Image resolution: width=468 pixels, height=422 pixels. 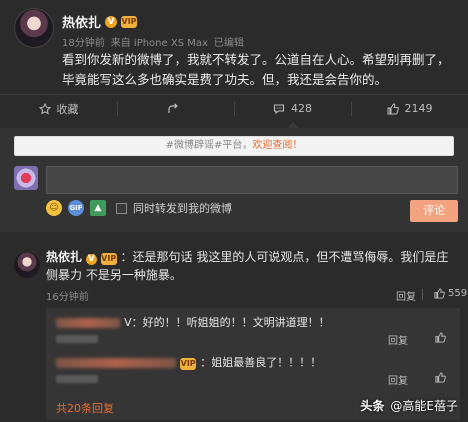 I want to click on more-replies-link: 共20条回复, so click(x=85, y=408).